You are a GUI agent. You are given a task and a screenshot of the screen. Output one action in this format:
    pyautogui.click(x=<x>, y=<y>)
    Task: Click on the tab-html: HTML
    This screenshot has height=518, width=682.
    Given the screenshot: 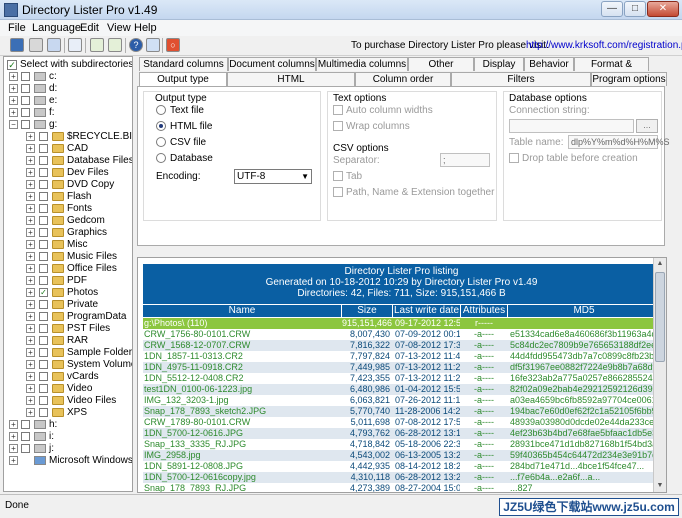 What is the action you would take?
    pyautogui.click(x=291, y=79)
    